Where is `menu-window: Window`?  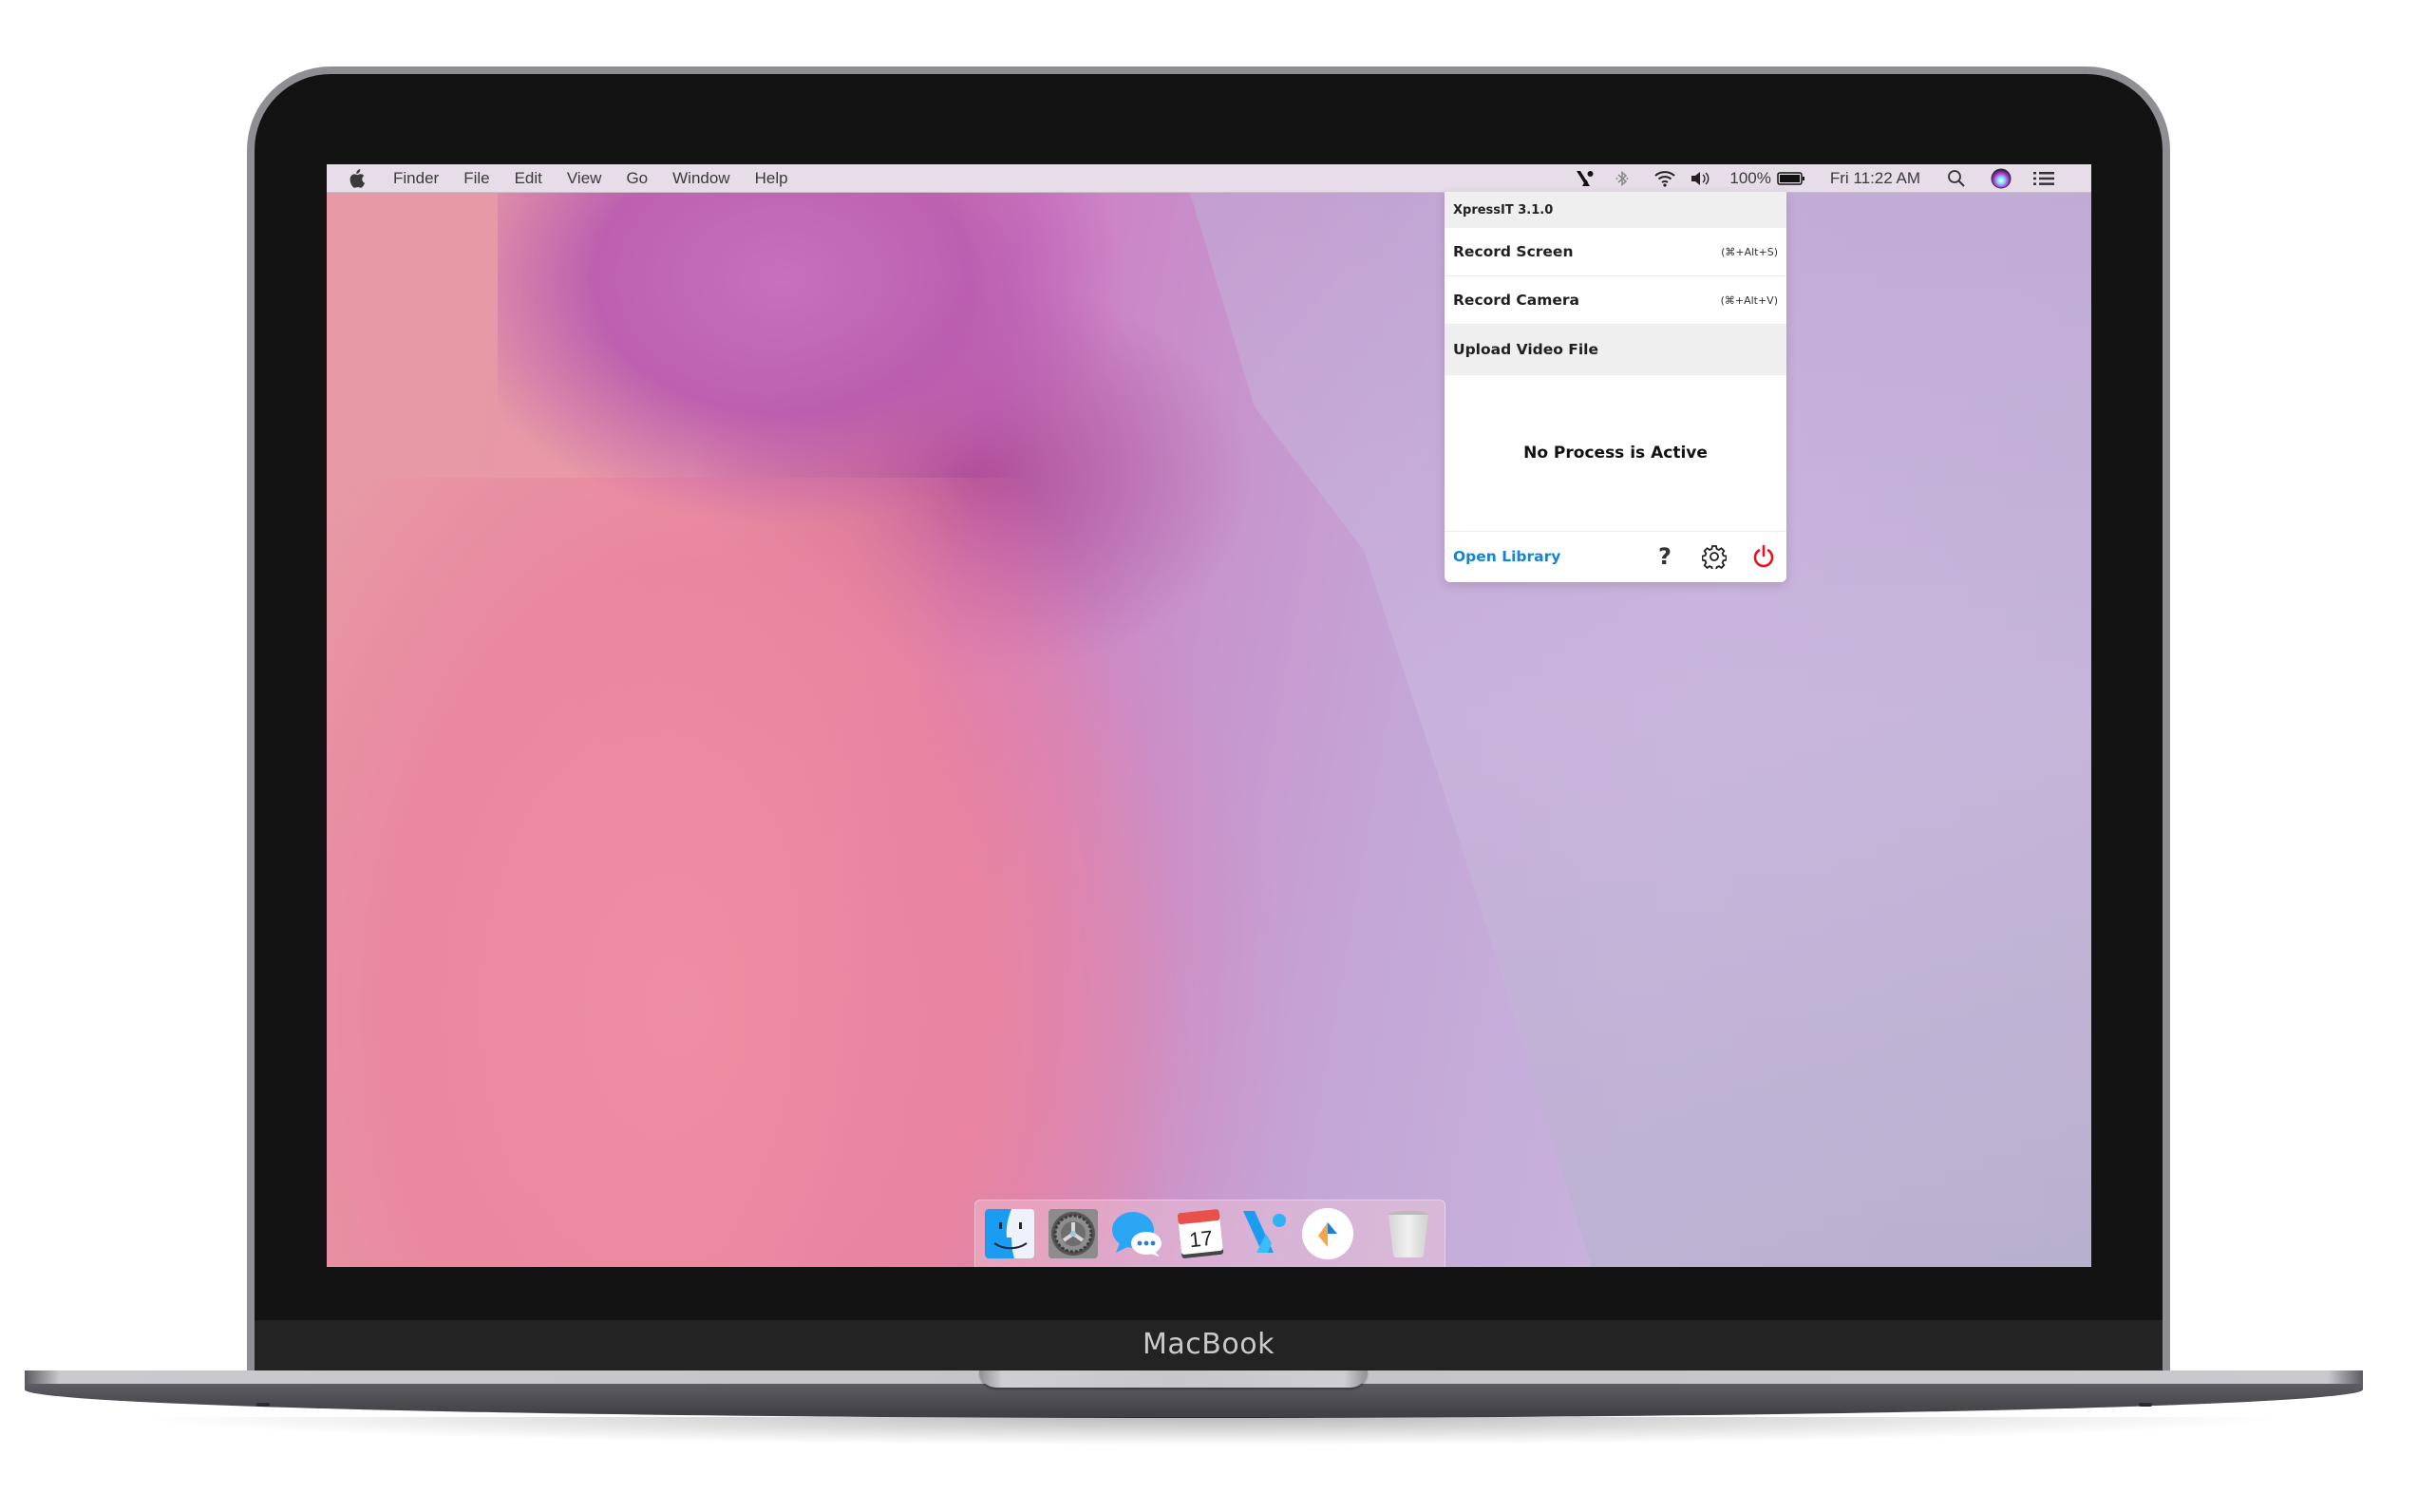 menu-window: Window is located at coordinates (701, 178).